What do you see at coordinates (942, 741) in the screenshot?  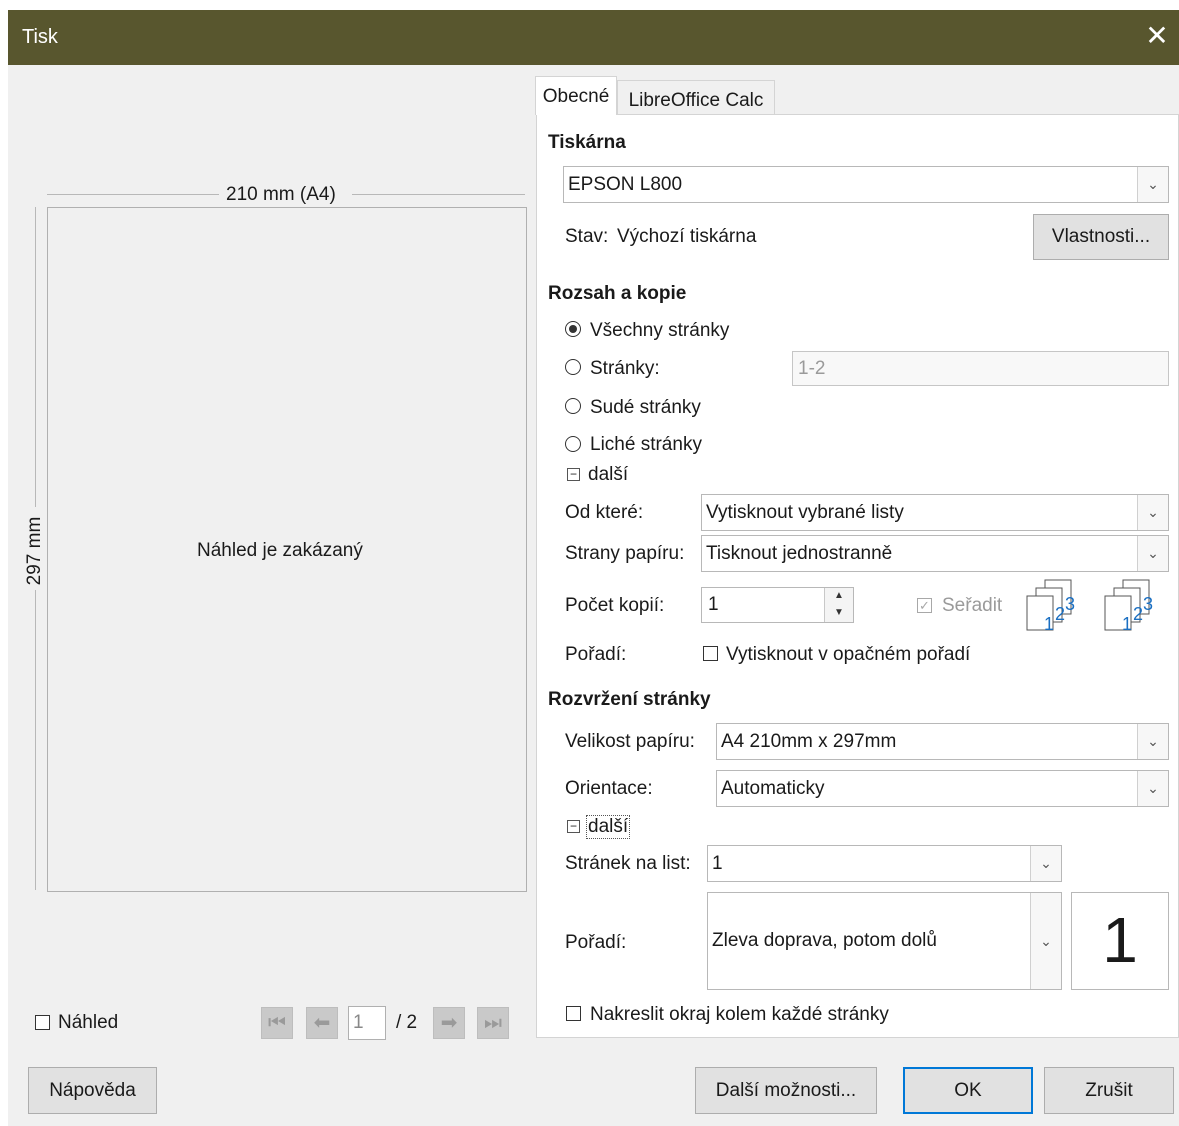 I see `paper-size-select: A4 210mm x 297mm ⌄` at bounding box center [942, 741].